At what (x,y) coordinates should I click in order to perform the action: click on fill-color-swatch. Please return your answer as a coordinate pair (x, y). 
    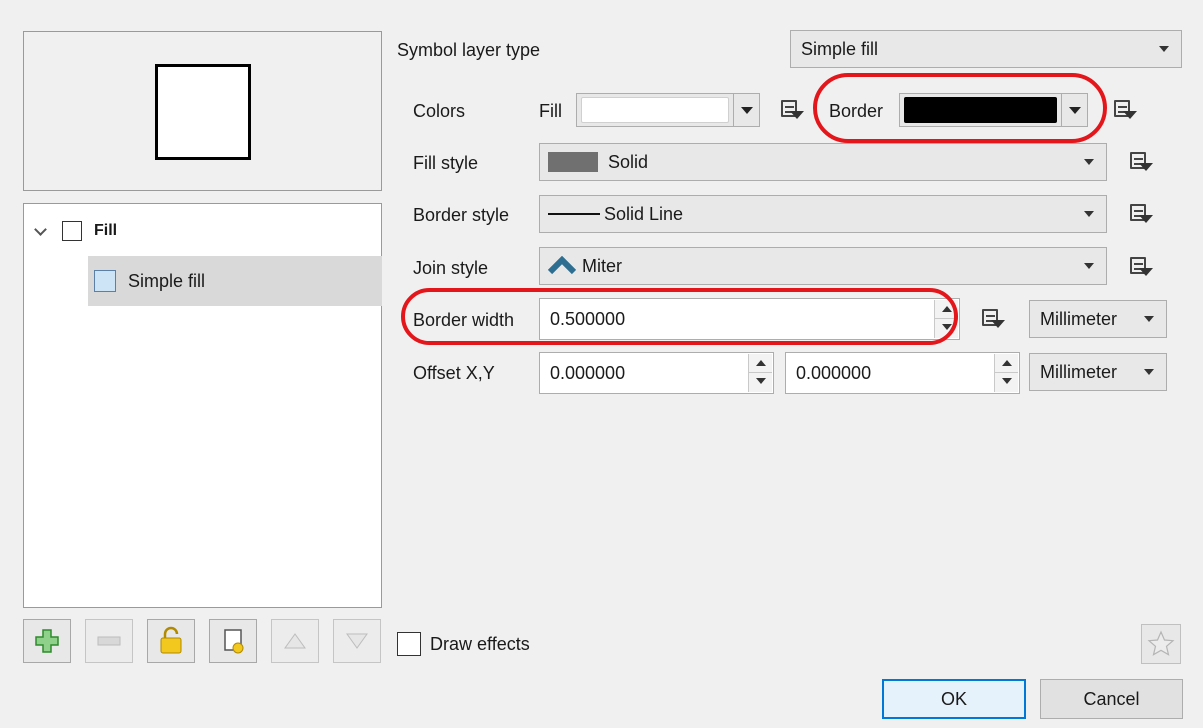
    Looking at the image, I should click on (655, 110).